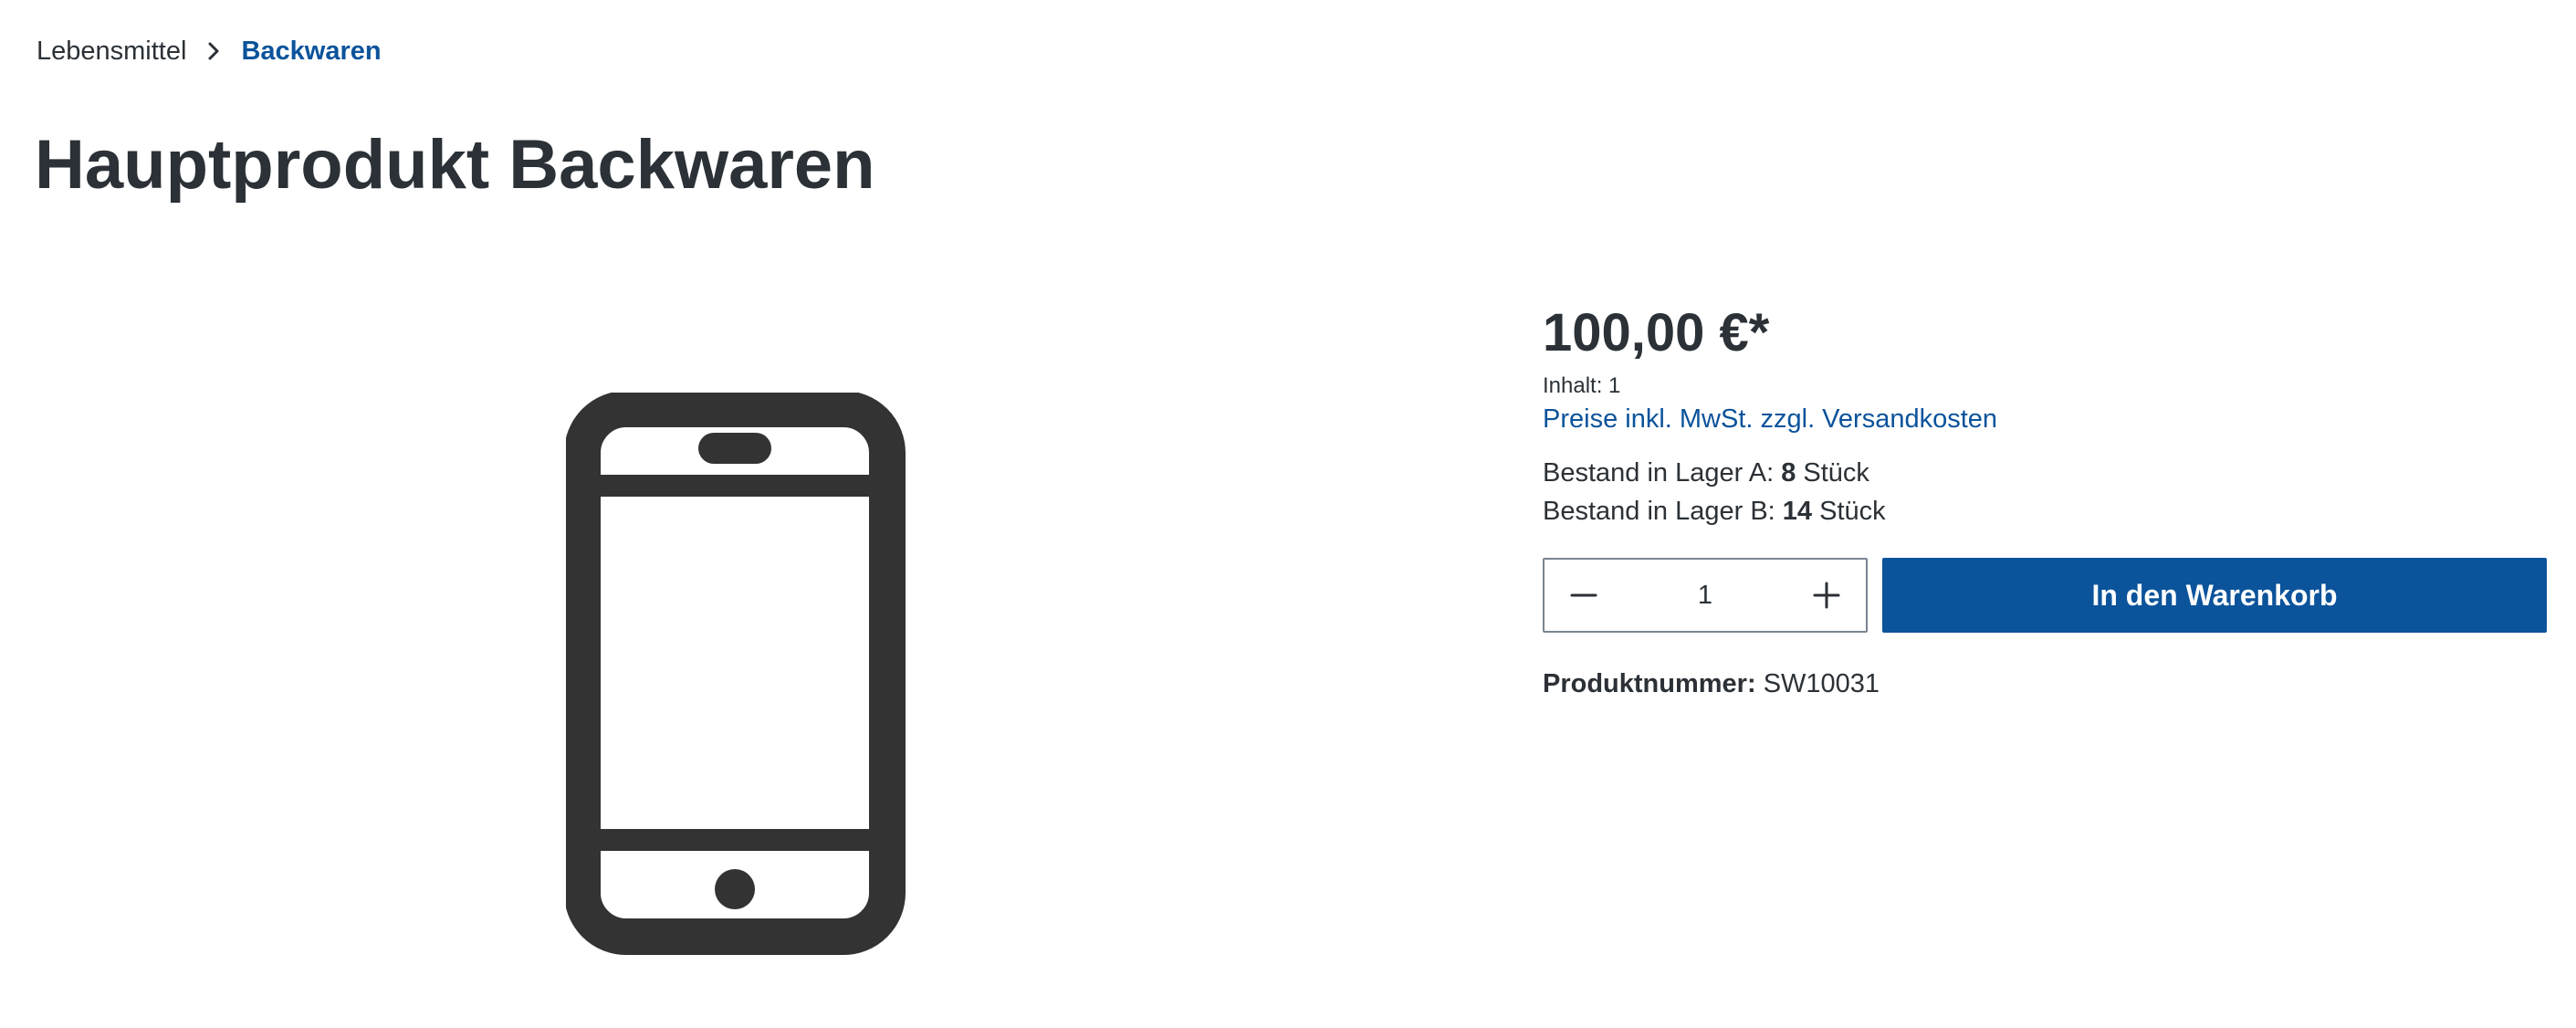 Image resolution: width=2576 pixels, height=1028 pixels. Describe the element at coordinates (1798, 511) in the screenshot. I see `stock-quantity: 14` at that location.